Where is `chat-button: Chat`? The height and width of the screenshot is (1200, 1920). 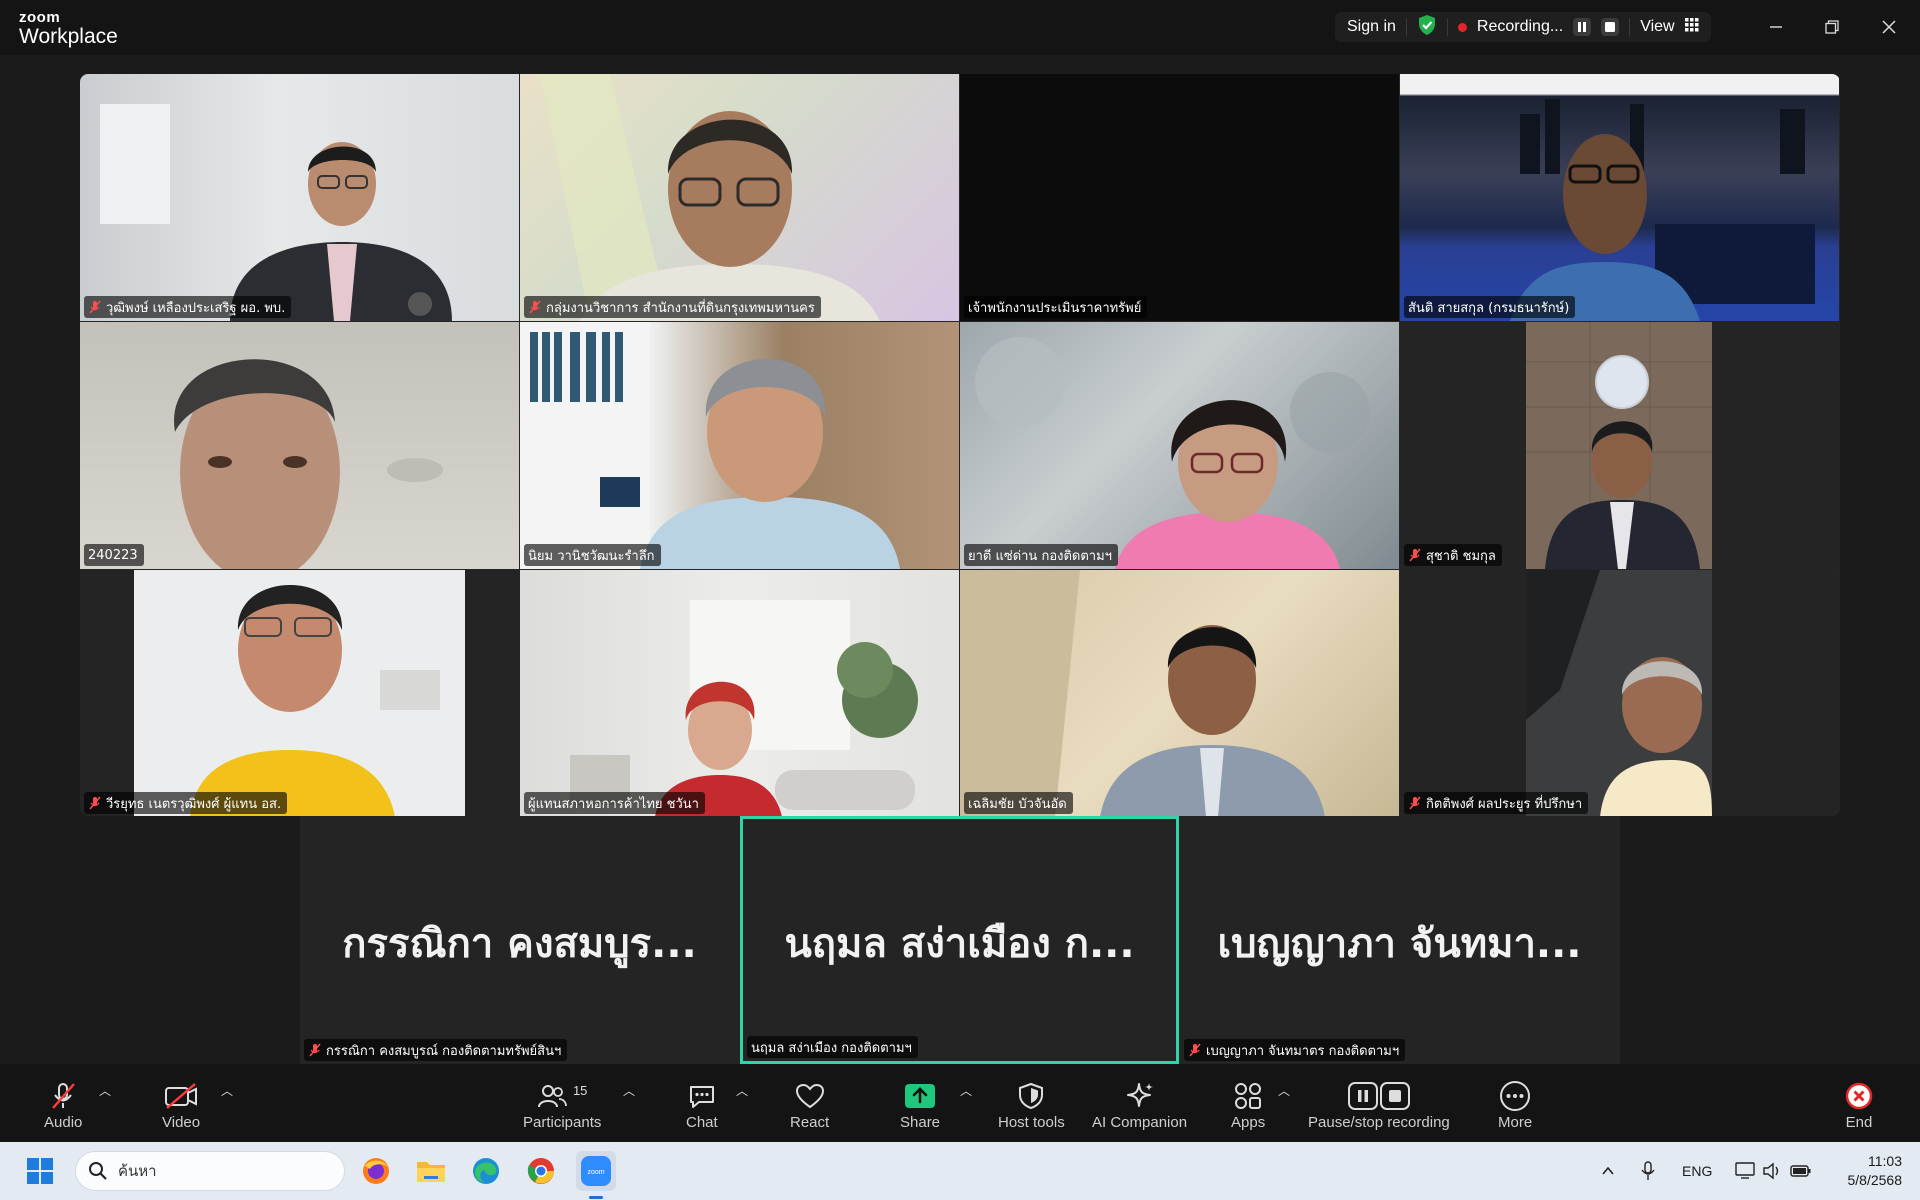 chat-button: Chat is located at coordinates (702, 1104).